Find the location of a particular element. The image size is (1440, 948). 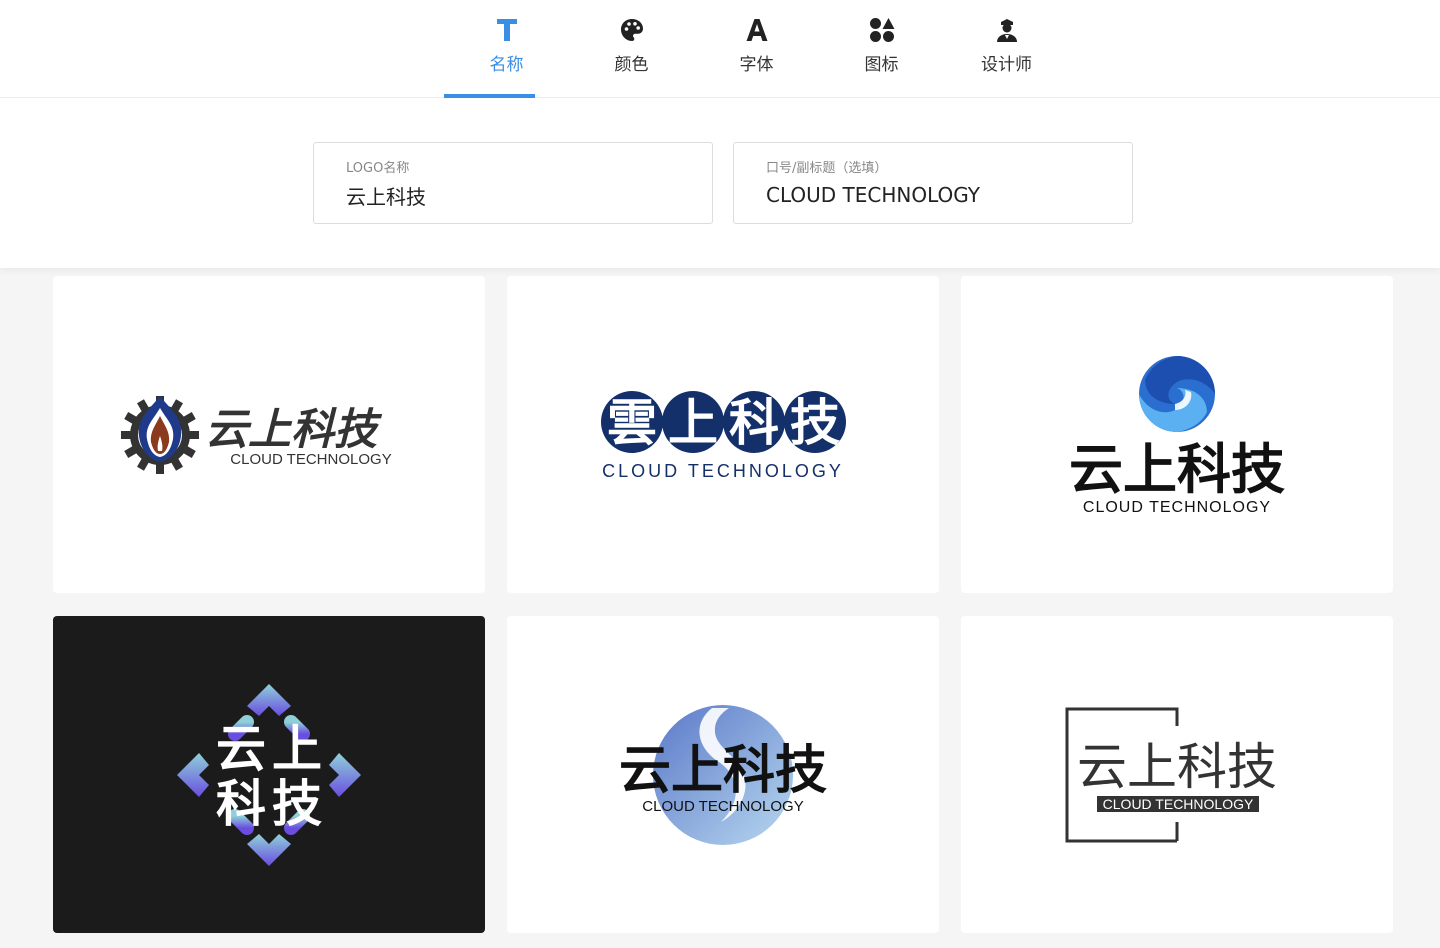

tab-label: 字体 is located at coordinates (756, 65).